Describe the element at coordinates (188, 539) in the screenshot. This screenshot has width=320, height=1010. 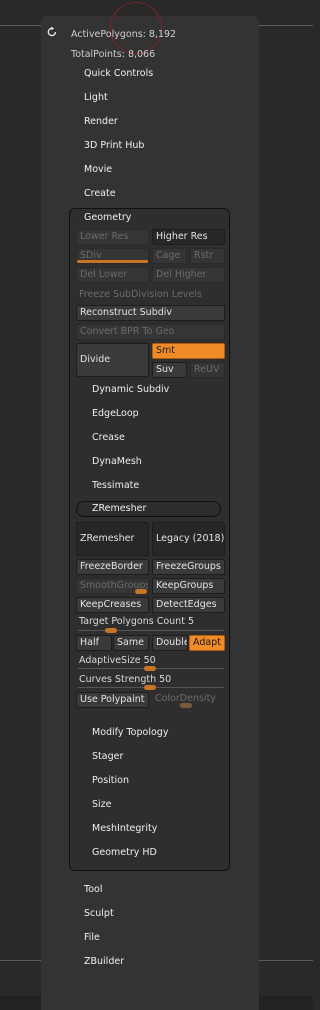
I see `legacy-2018-button: Legacy (2018)` at that location.